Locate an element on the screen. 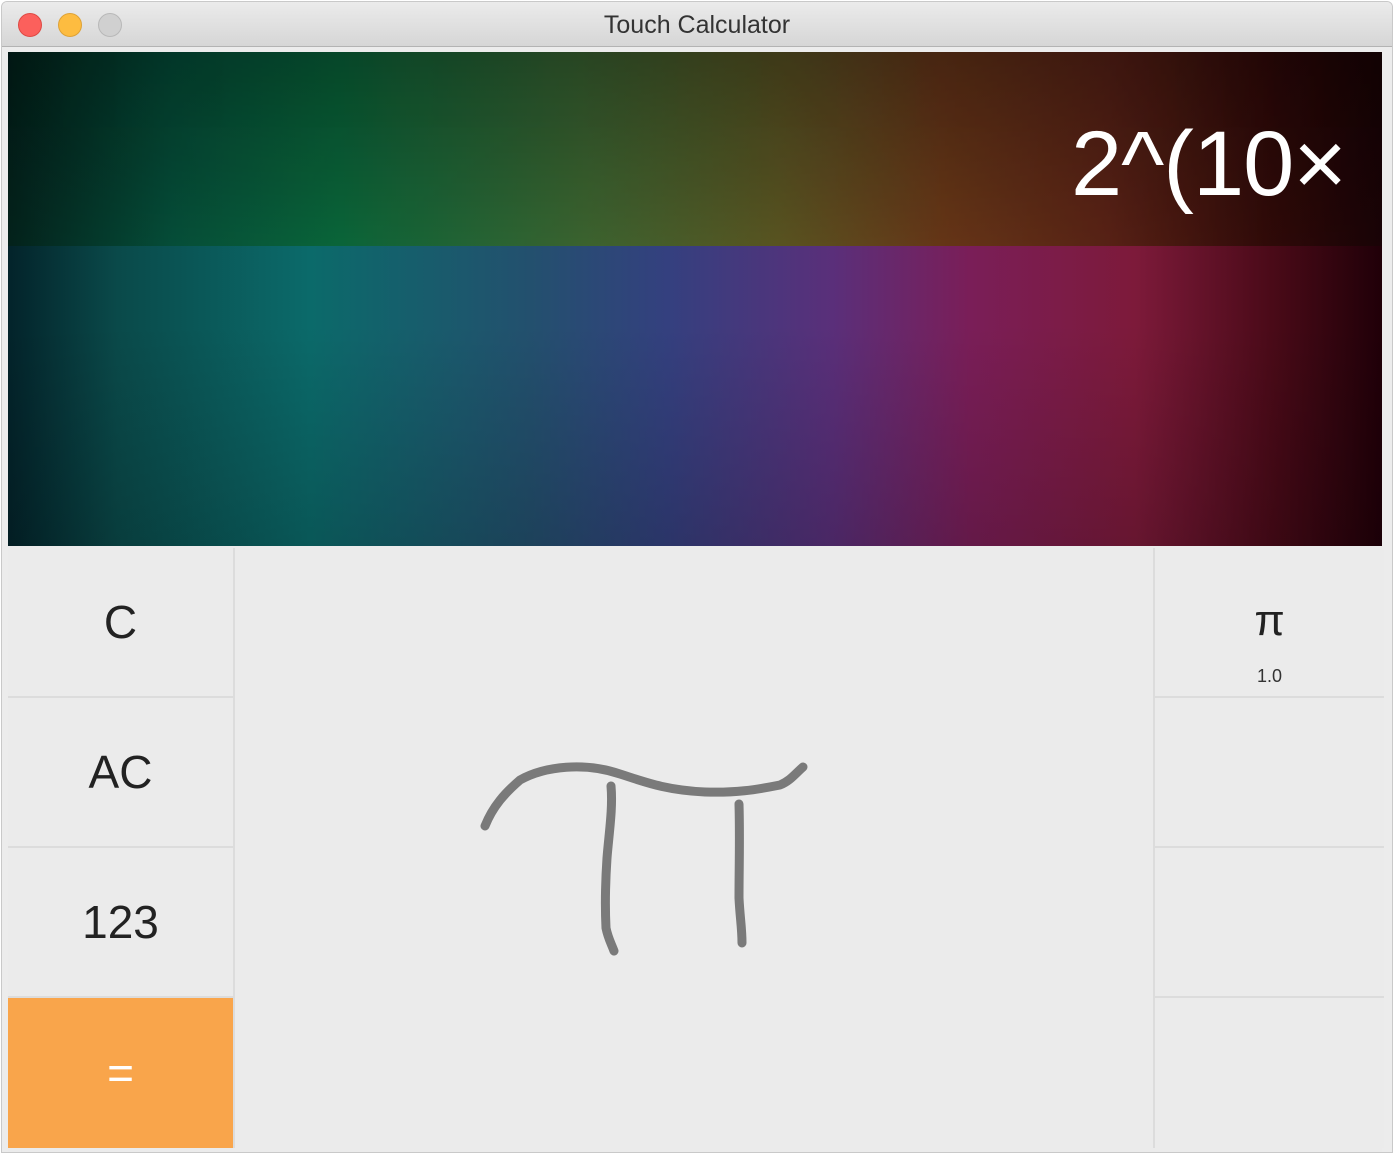 This screenshot has height=1163, width=1396. pi-right-leg-stroke is located at coordinates (740, 873).